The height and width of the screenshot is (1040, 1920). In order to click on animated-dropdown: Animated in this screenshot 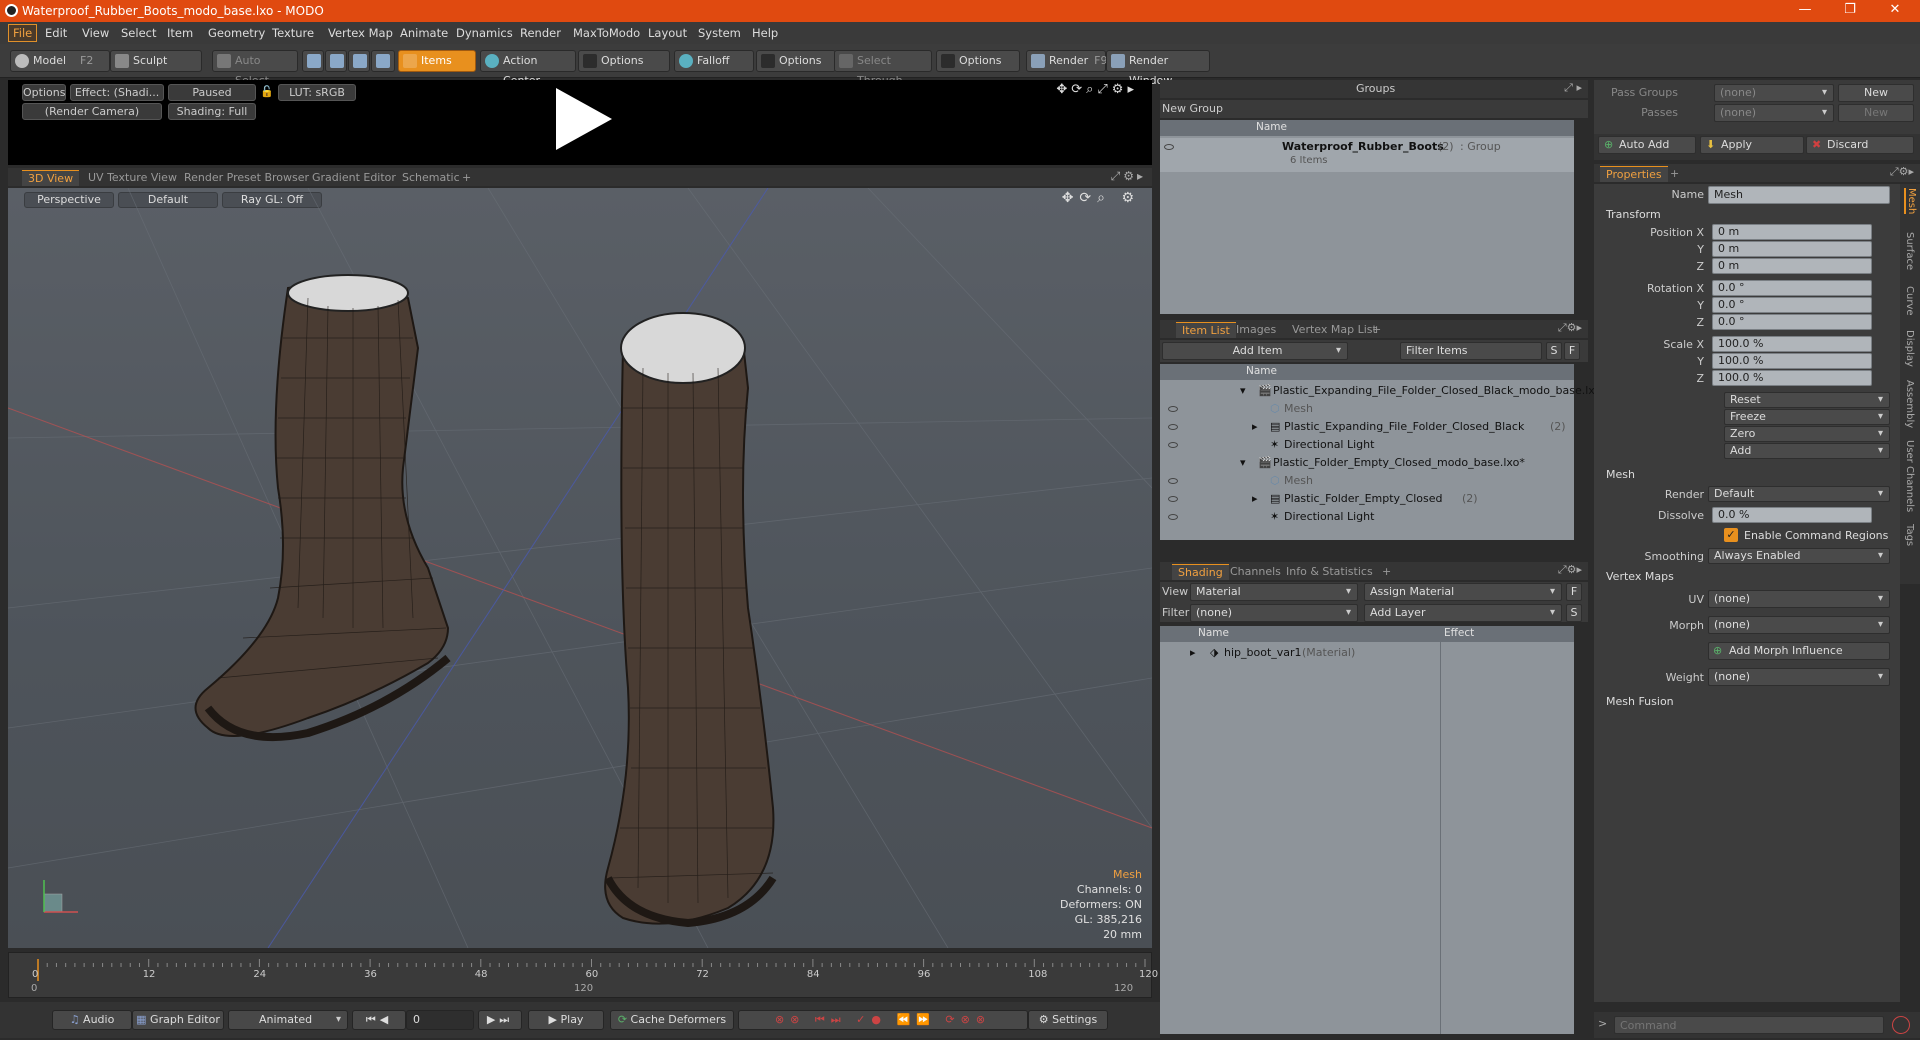, I will do `click(288, 1020)`.